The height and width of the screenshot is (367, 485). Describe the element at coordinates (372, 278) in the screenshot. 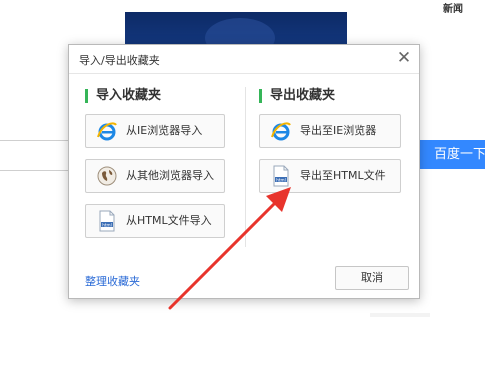

I see `cancel-button: 取消` at that location.